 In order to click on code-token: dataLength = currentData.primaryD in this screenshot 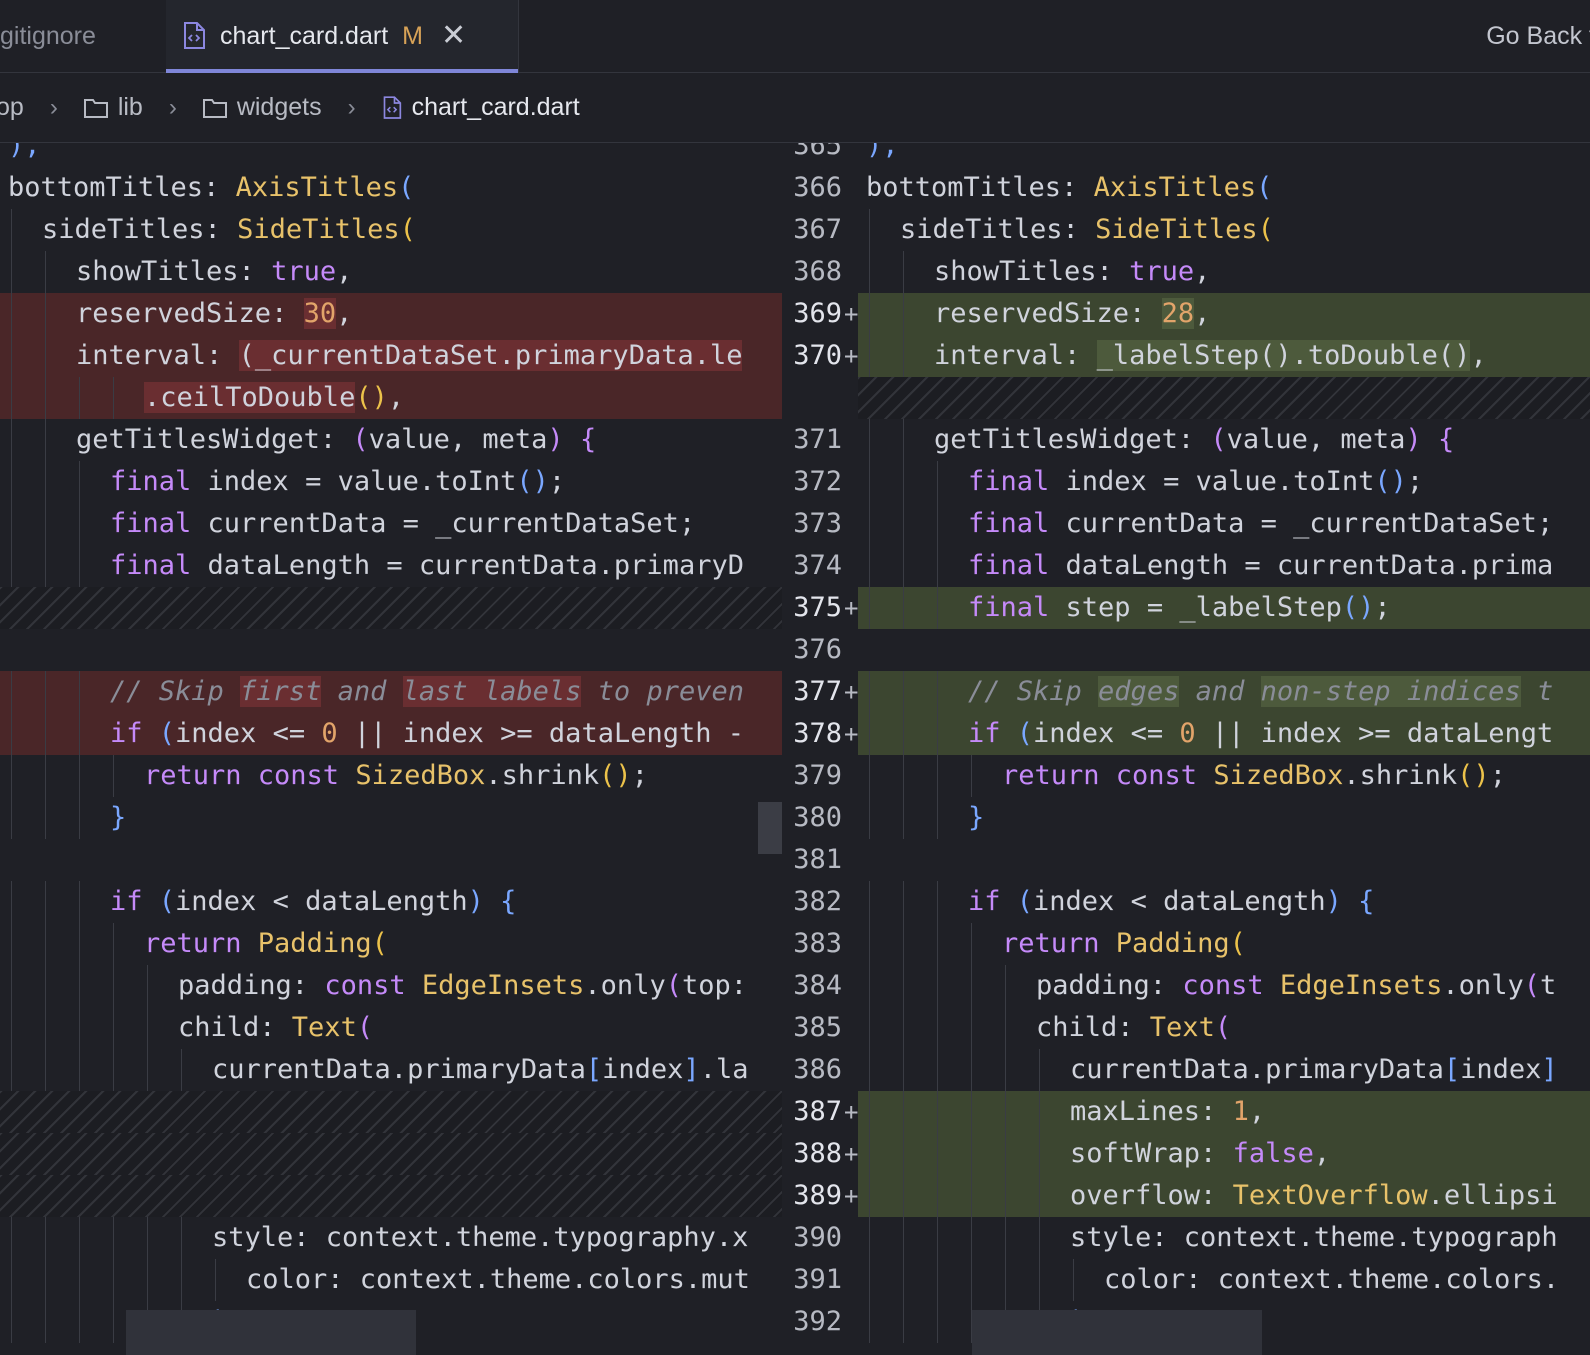, I will do `click(467, 565)`.